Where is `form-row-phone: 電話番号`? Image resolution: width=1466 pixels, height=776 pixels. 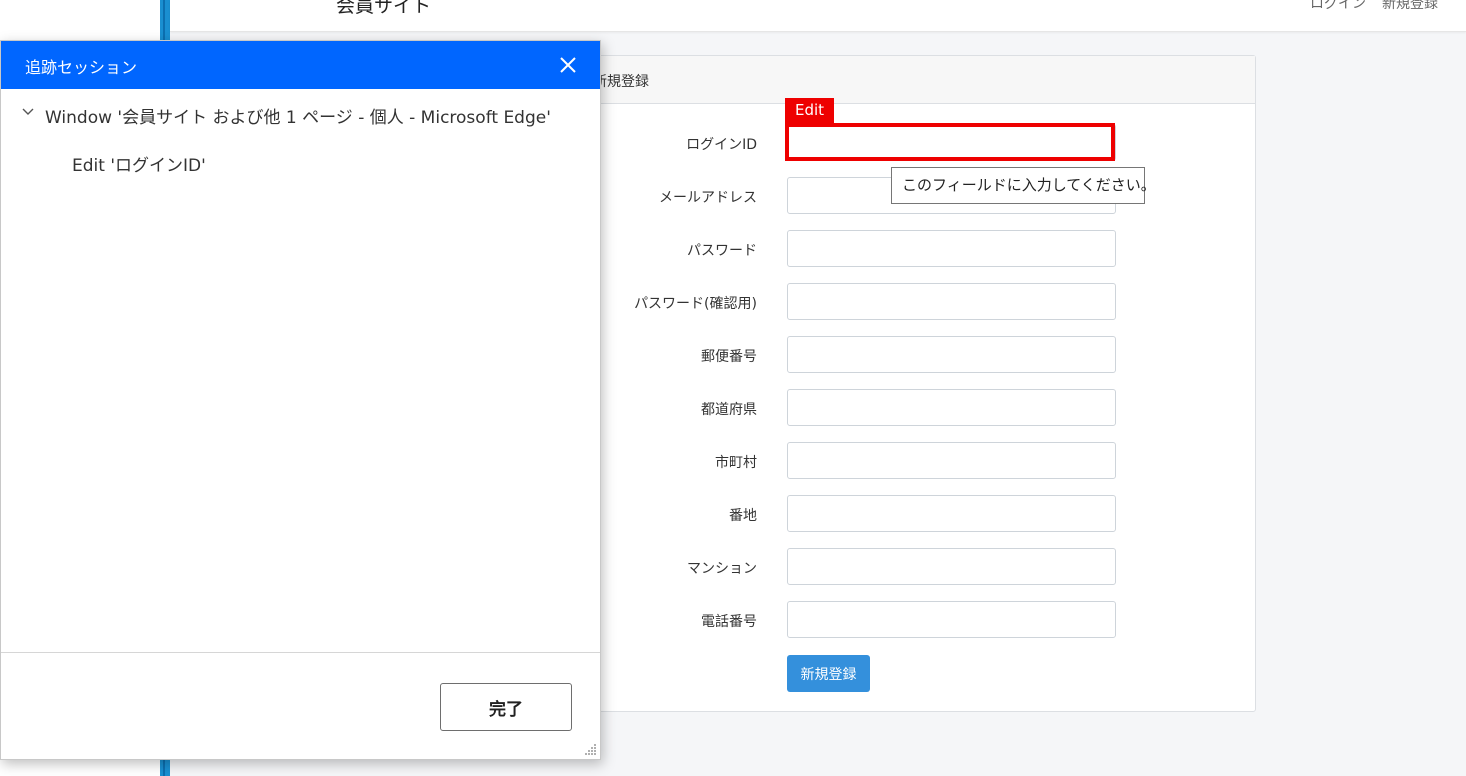
form-row-phone: 電話番号 is located at coordinates (909, 619).